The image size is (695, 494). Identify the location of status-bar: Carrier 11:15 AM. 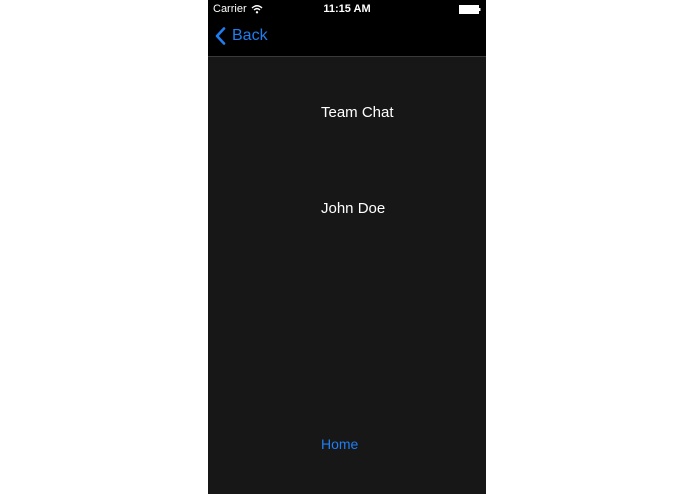
(347, 10).